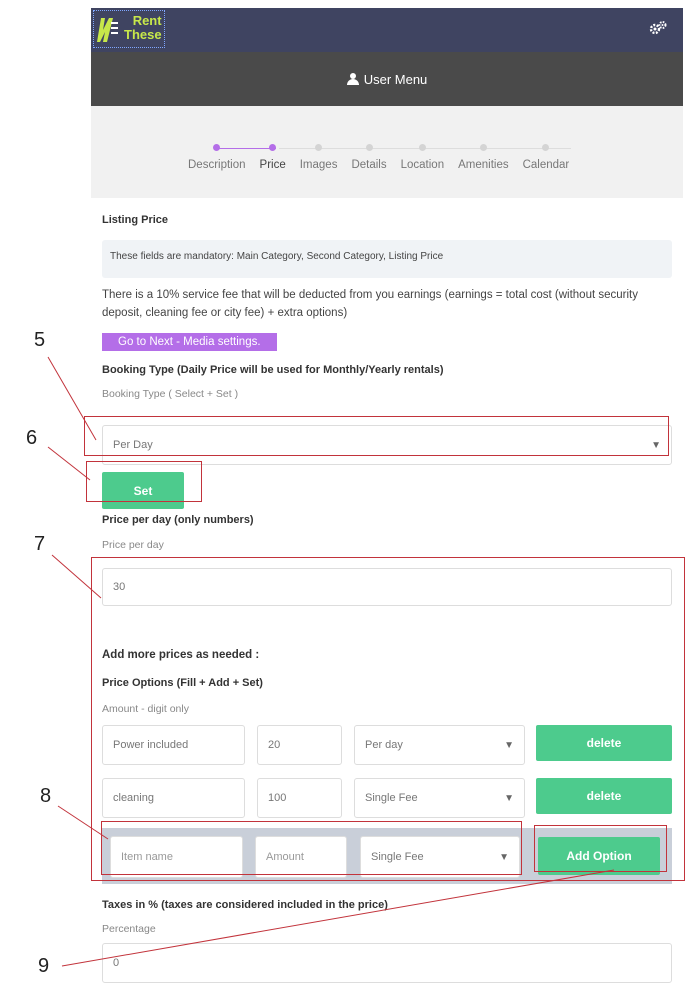  I want to click on step-label: Details, so click(369, 165).